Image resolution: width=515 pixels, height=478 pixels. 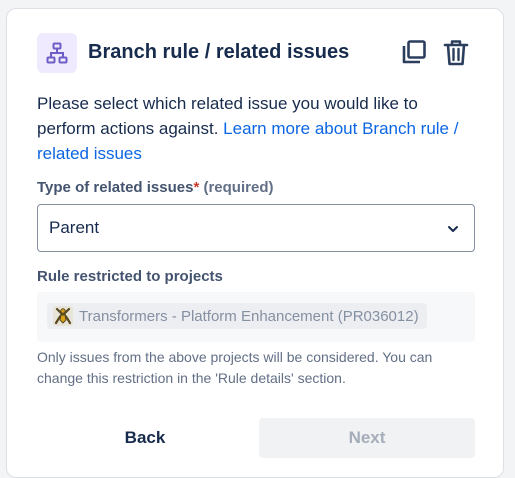 I want to click on copy-button, so click(x=415, y=52).